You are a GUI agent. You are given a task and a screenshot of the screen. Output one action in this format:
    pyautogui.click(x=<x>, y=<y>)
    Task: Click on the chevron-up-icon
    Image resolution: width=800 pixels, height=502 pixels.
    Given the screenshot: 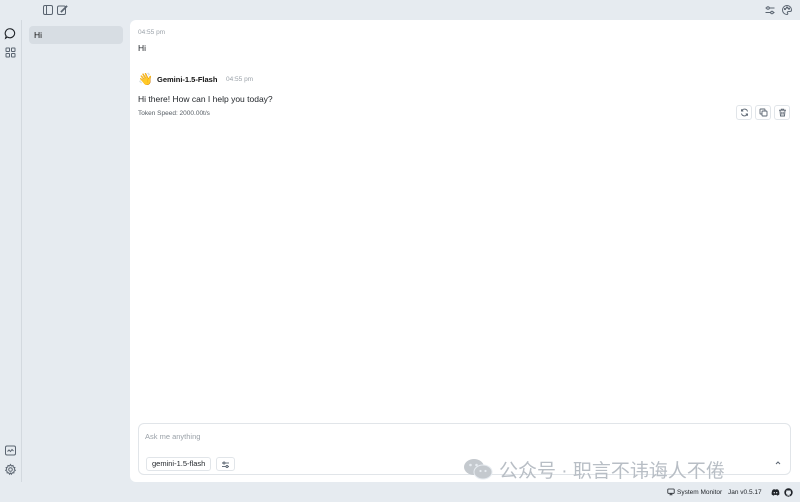 What is the action you would take?
    pyautogui.click(x=778, y=463)
    